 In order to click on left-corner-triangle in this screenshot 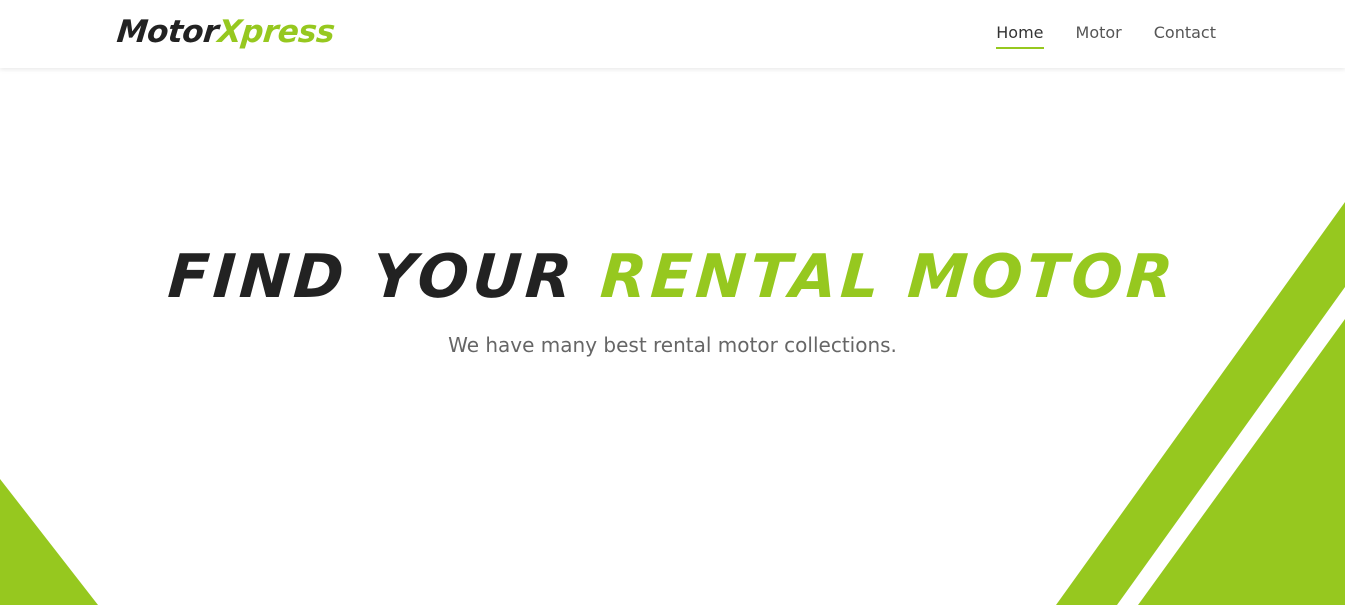, I will do `click(49, 542)`.